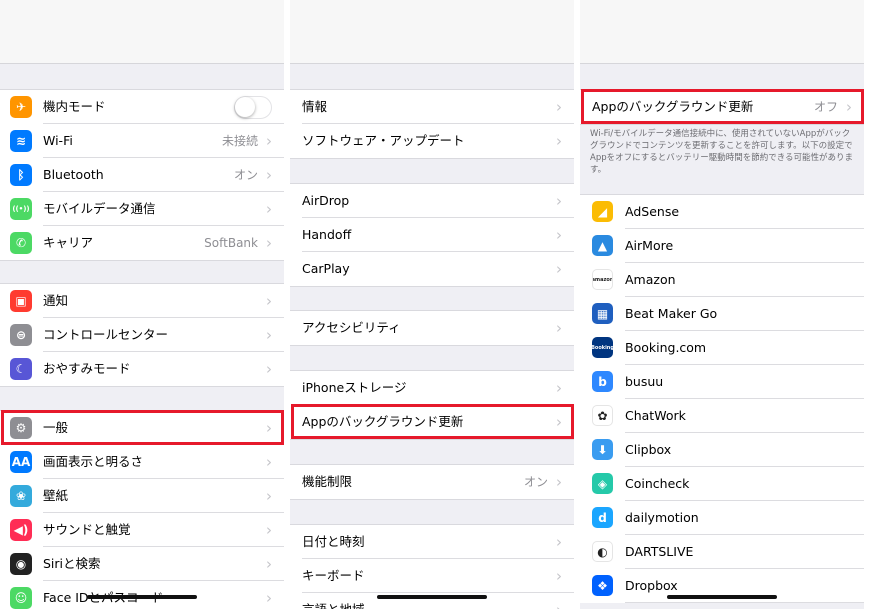 The width and height of the screenshot is (890, 609). What do you see at coordinates (722, 382) in the screenshot?
I see `app-row: b busuu` at bounding box center [722, 382].